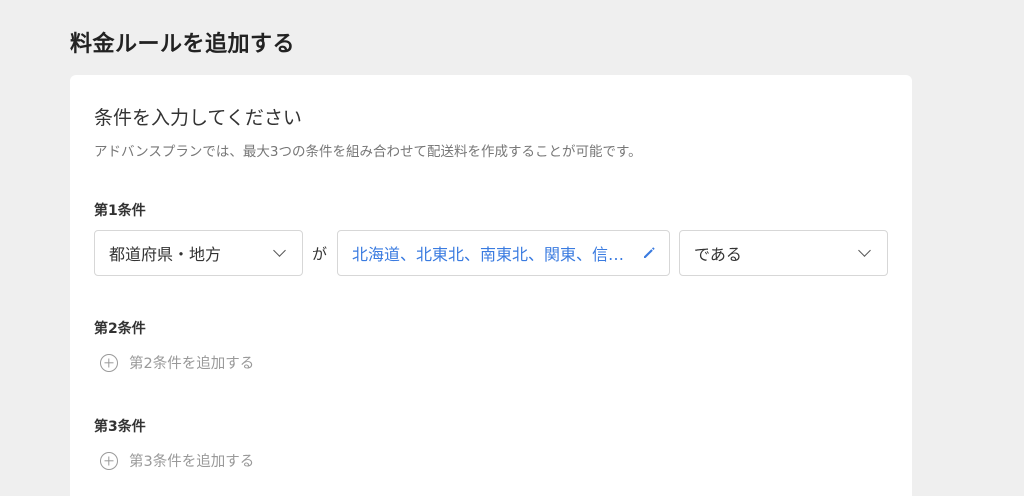  Describe the element at coordinates (649, 253) in the screenshot. I see `pencil-icon` at that location.